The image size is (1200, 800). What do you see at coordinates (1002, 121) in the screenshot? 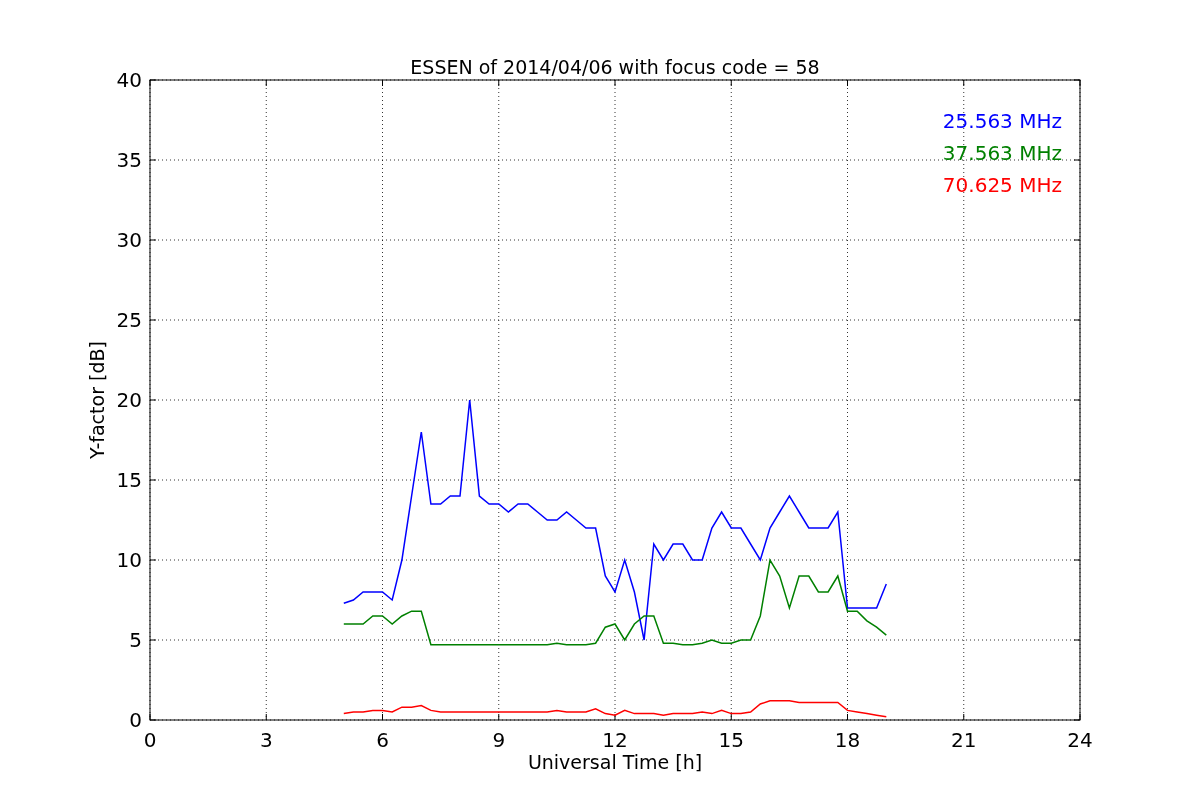
I see `legend-label: 25.563 MHz` at bounding box center [1002, 121].